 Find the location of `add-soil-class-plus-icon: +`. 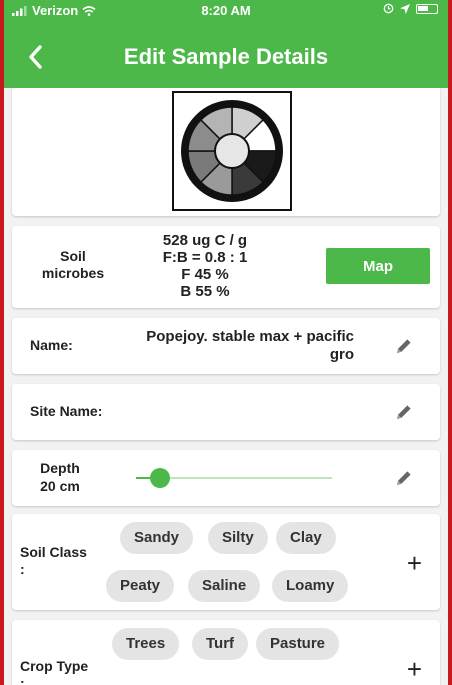

add-soil-class-plus-icon: + is located at coordinates (414, 563).